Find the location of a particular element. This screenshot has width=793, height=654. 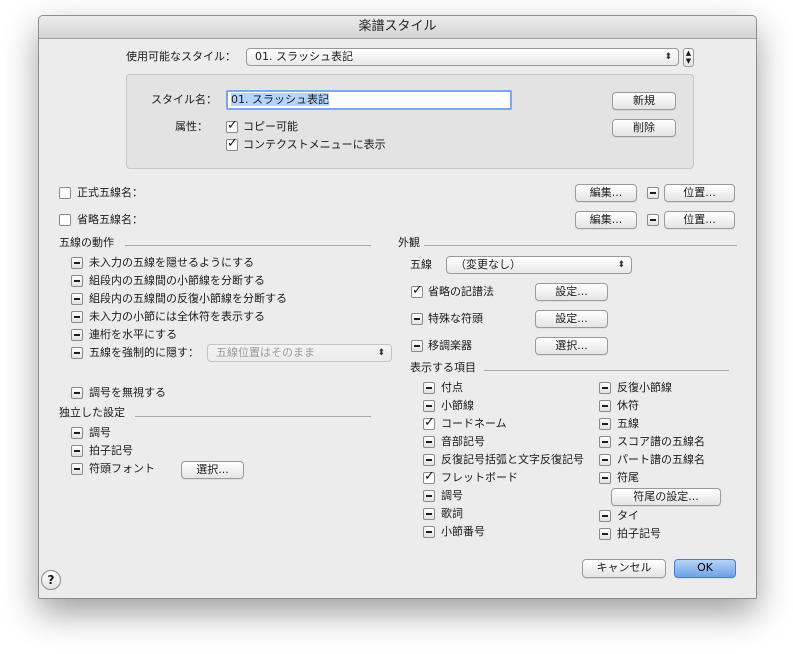

display-col1-label-1: 付点 is located at coordinates (452, 387).